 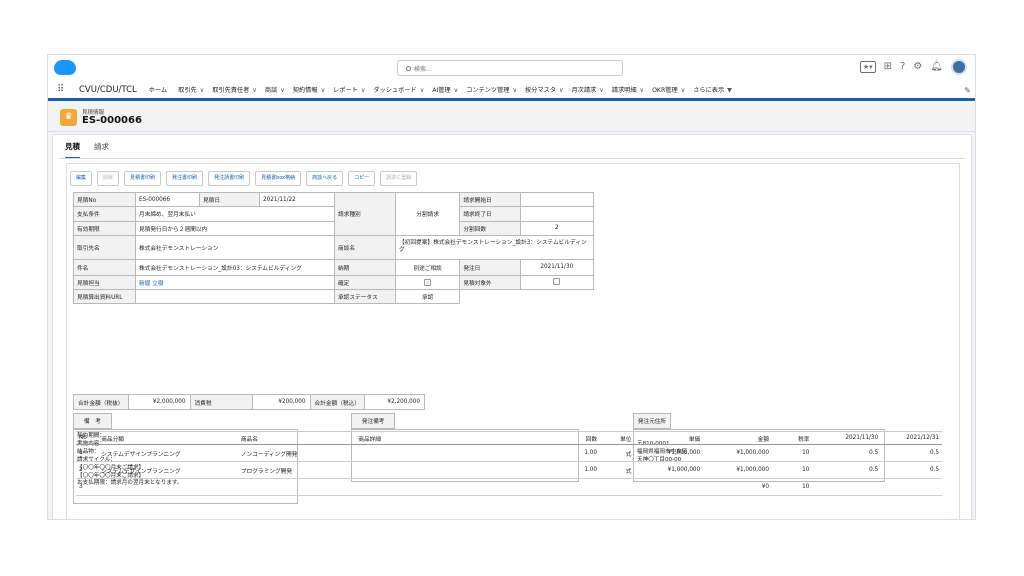 I want to click on tax-value: ¥200,000, so click(x=281, y=402).